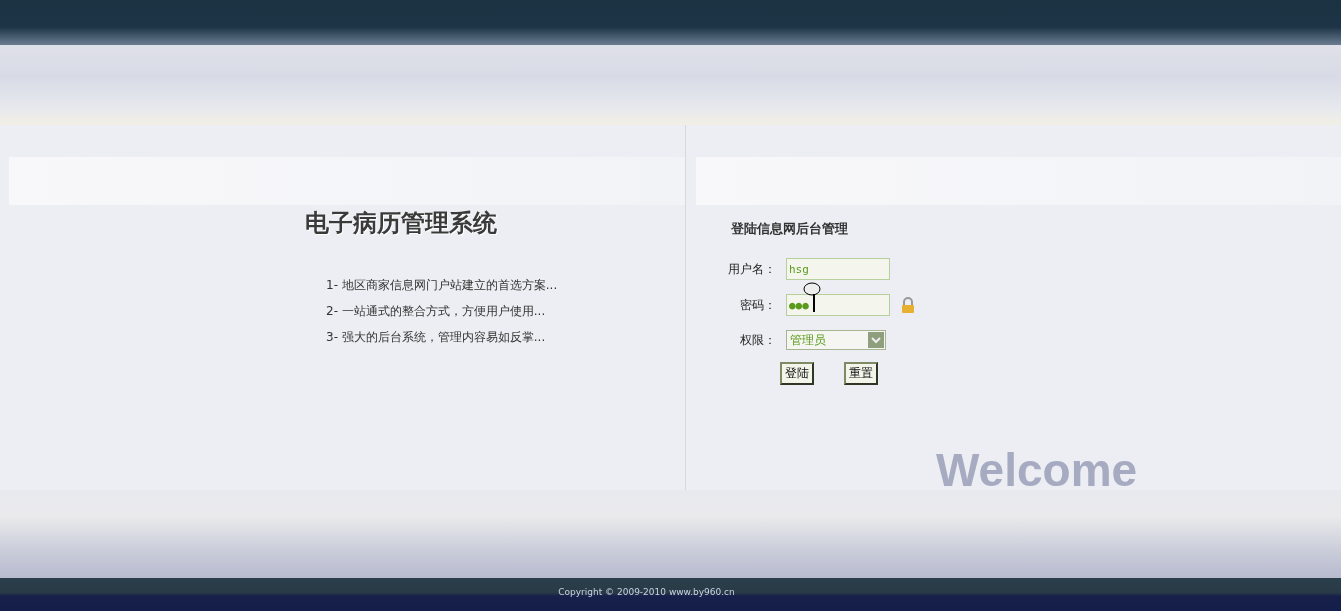  What do you see at coordinates (1037, 470) in the screenshot?
I see `welcome-watermark: Welcome` at bounding box center [1037, 470].